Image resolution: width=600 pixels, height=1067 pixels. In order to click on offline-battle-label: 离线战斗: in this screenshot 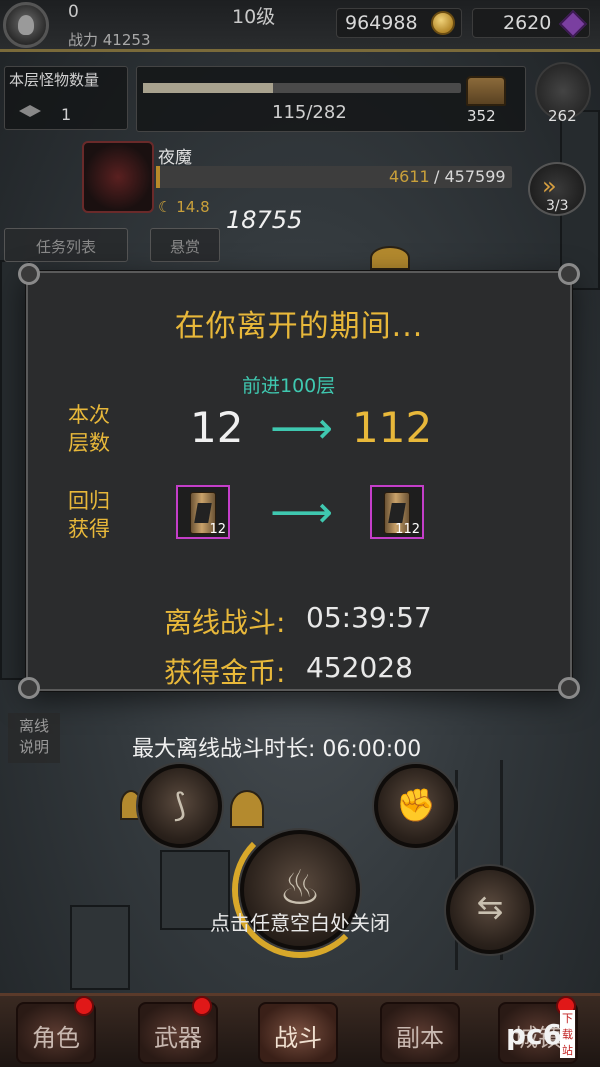, I will do `click(225, 622)`.